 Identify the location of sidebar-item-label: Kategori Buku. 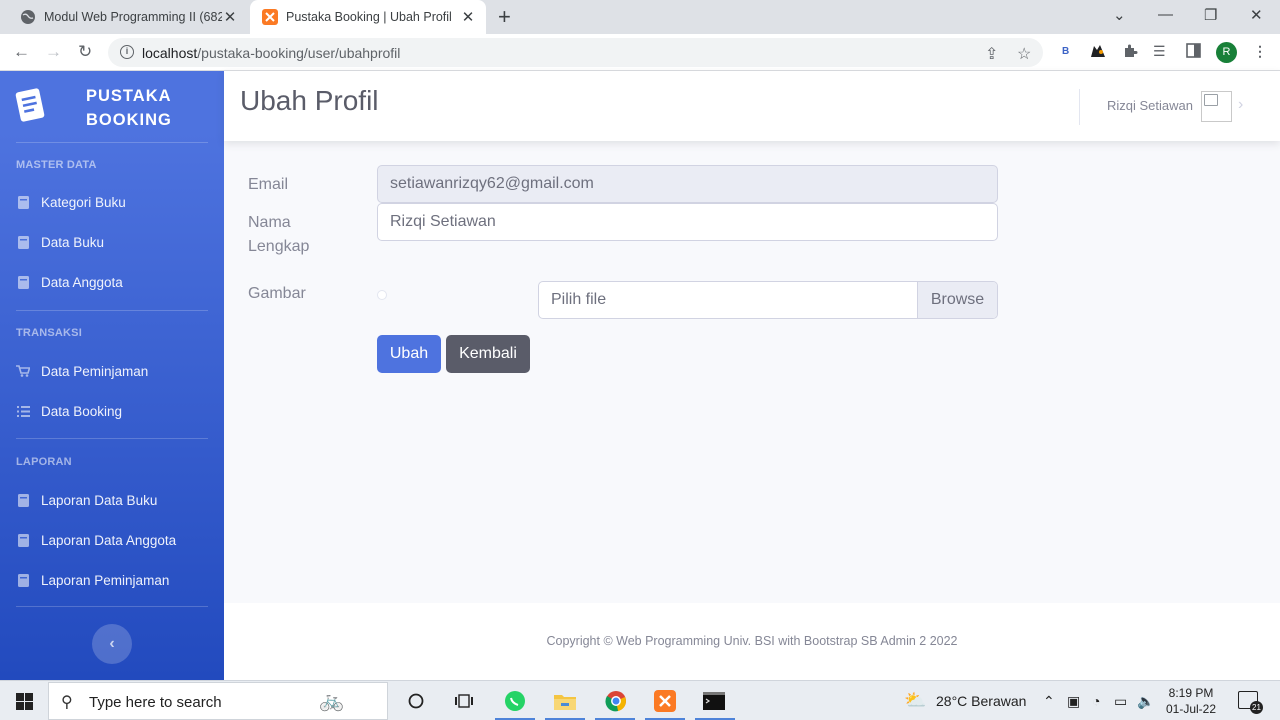
(83, 202).